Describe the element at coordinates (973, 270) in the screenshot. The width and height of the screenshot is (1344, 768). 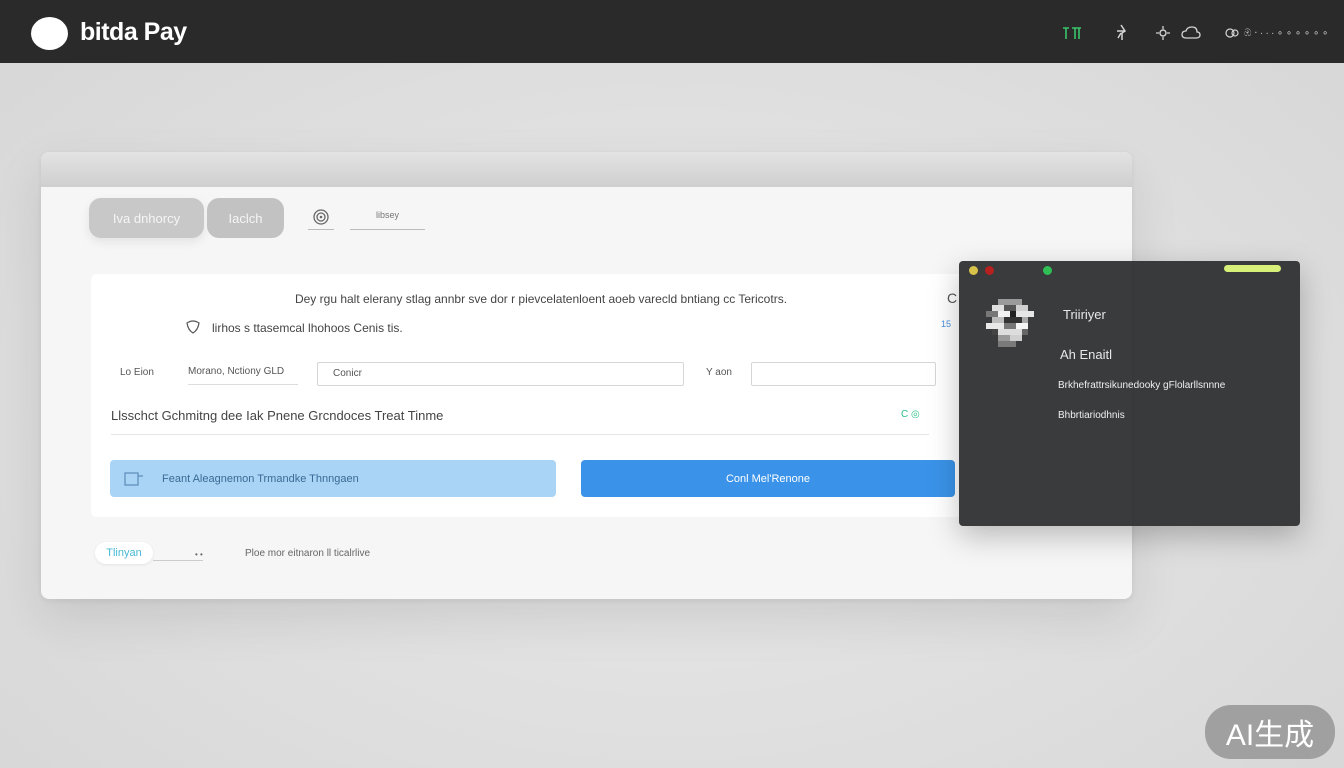
I see `minimize-dot` at that location.